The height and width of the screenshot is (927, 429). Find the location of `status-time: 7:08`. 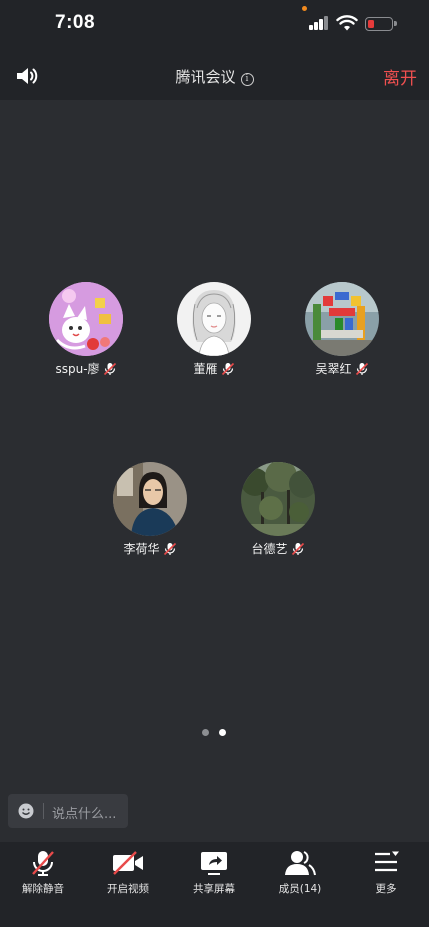

status-time: 7:08 is located at coordinates (75, 22).